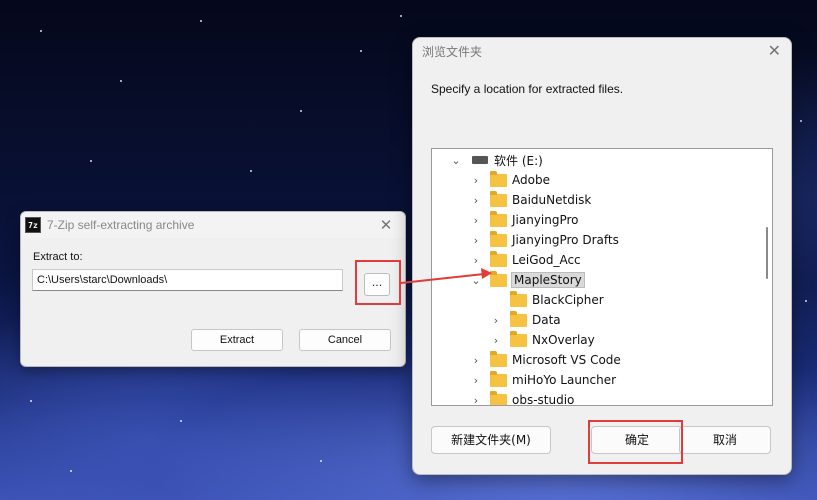 This screenshot has height=500, width=817. I want to click on sfx-close-icon: ✕, so click(386, 225).